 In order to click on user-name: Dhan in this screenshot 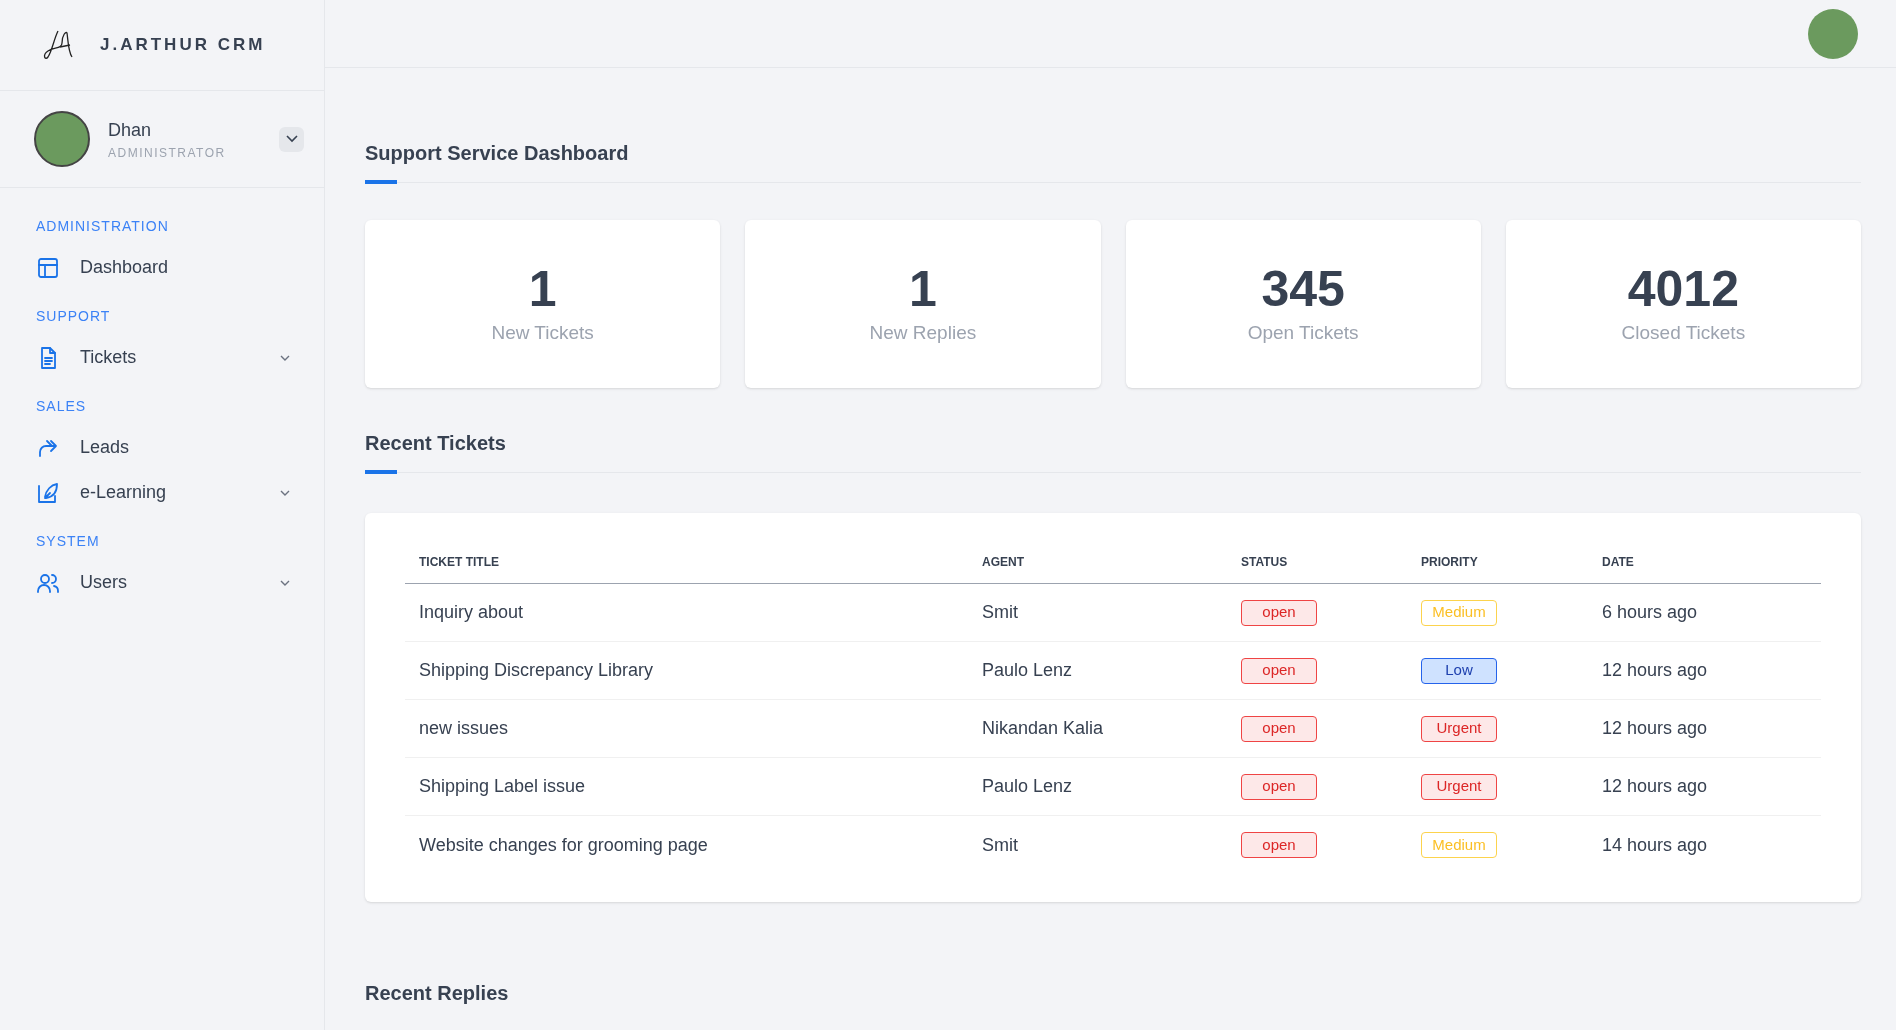, I will do `click(130, 130)`.